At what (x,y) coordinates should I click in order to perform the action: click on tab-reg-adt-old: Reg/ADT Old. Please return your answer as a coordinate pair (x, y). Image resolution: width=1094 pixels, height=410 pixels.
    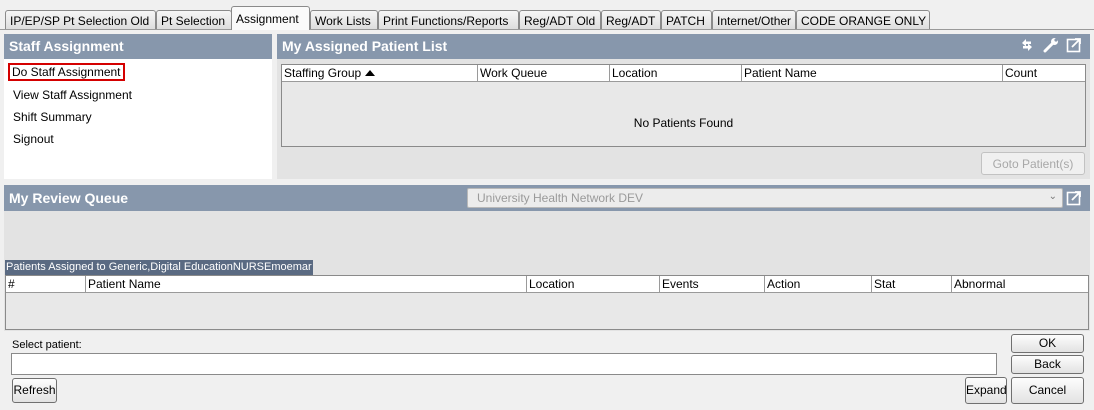
    Looking at the image, I should click on (560, 20).